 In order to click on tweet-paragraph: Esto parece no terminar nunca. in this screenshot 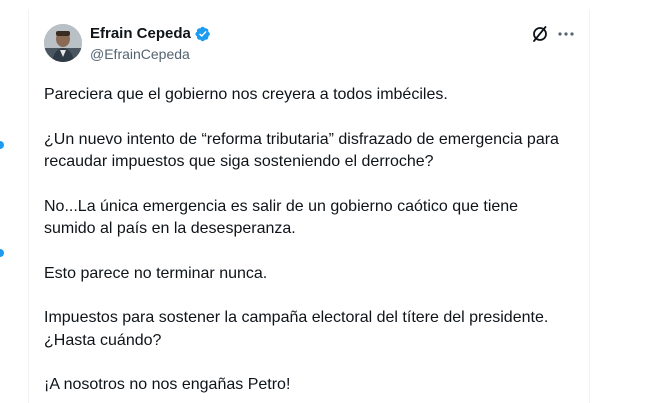, I will do `click(314, 274)`.